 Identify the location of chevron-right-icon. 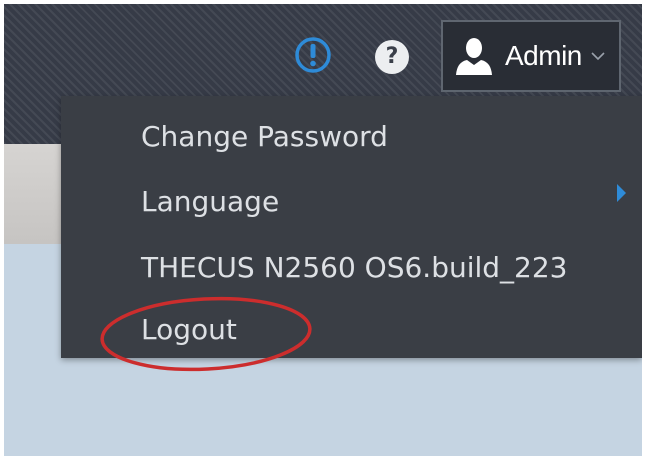
(621, 193).